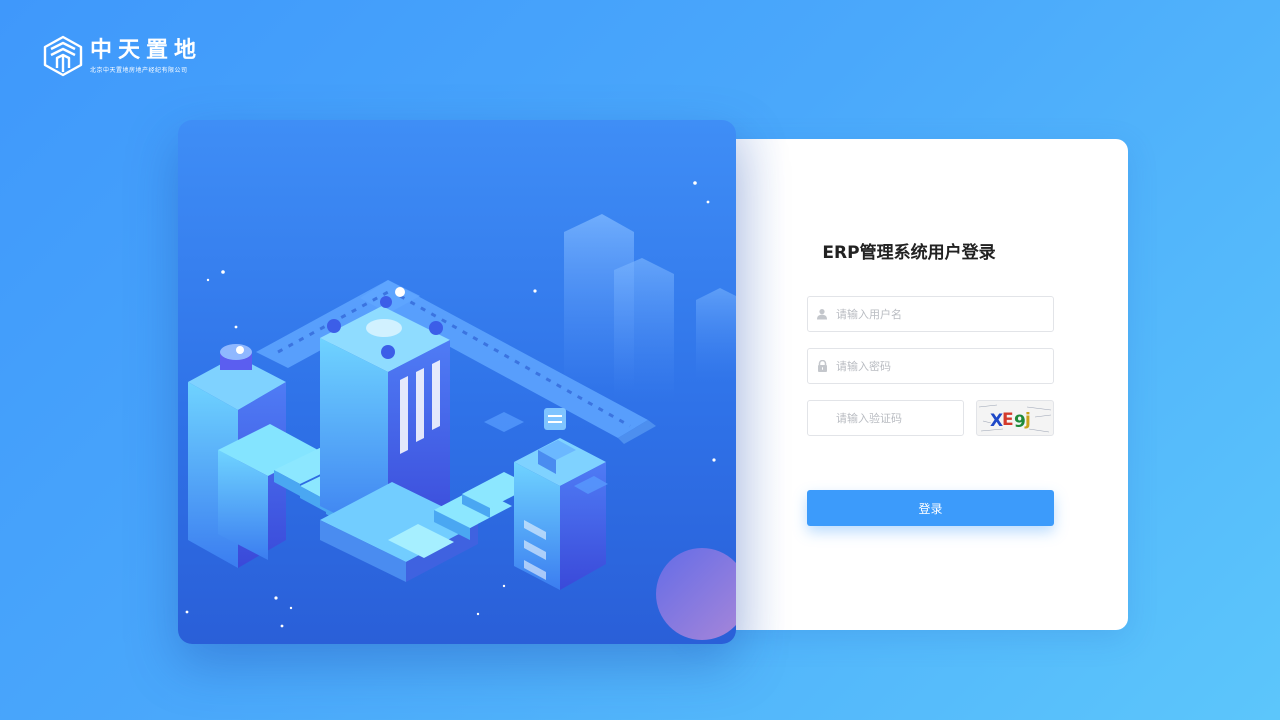 The image size is (1280, 720). Describe the element at coordinates (899, 418) in the screenshot. I see `captcha-input` at that location.